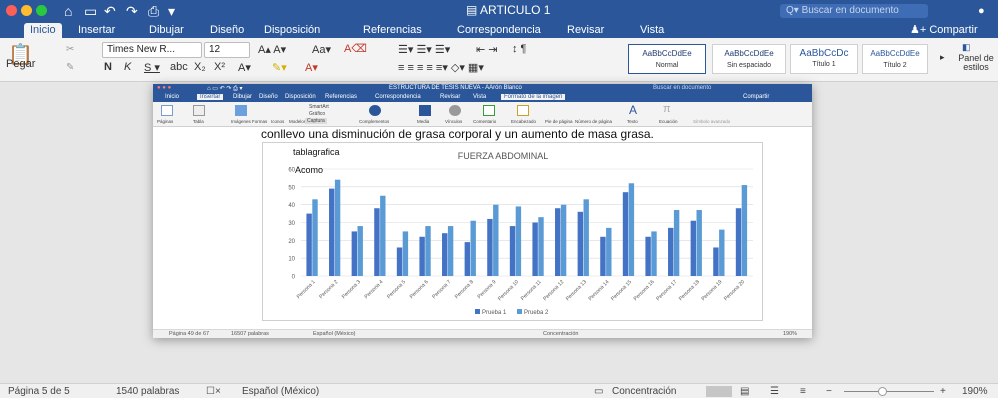  What do you see at coordinates (536, 313) in the screenshot?
I see `legend-label: Prueba 2` at bounding box center [536, 313].